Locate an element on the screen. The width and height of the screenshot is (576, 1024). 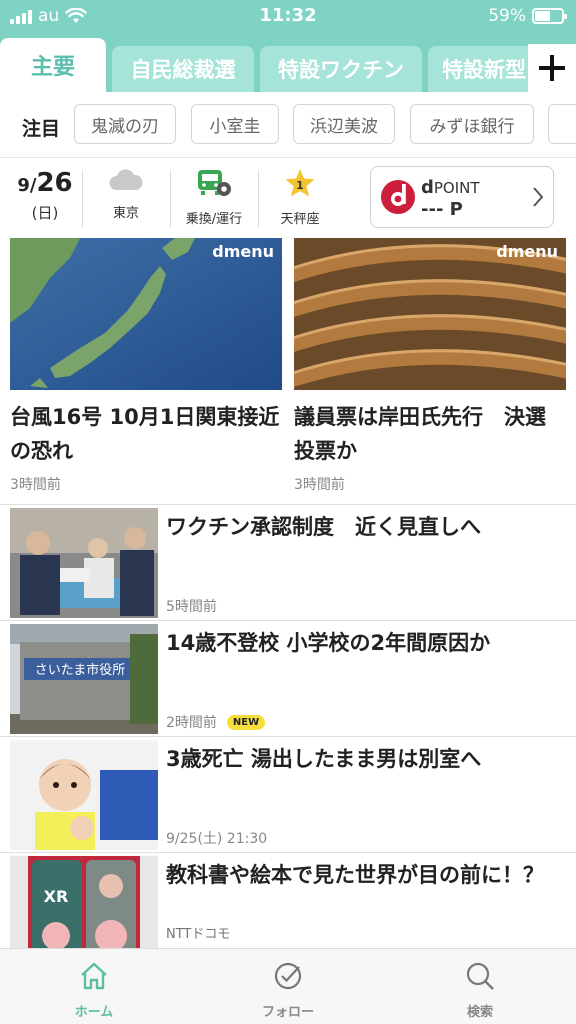
nav-home: ホーム is located at coordinates (94, 990).